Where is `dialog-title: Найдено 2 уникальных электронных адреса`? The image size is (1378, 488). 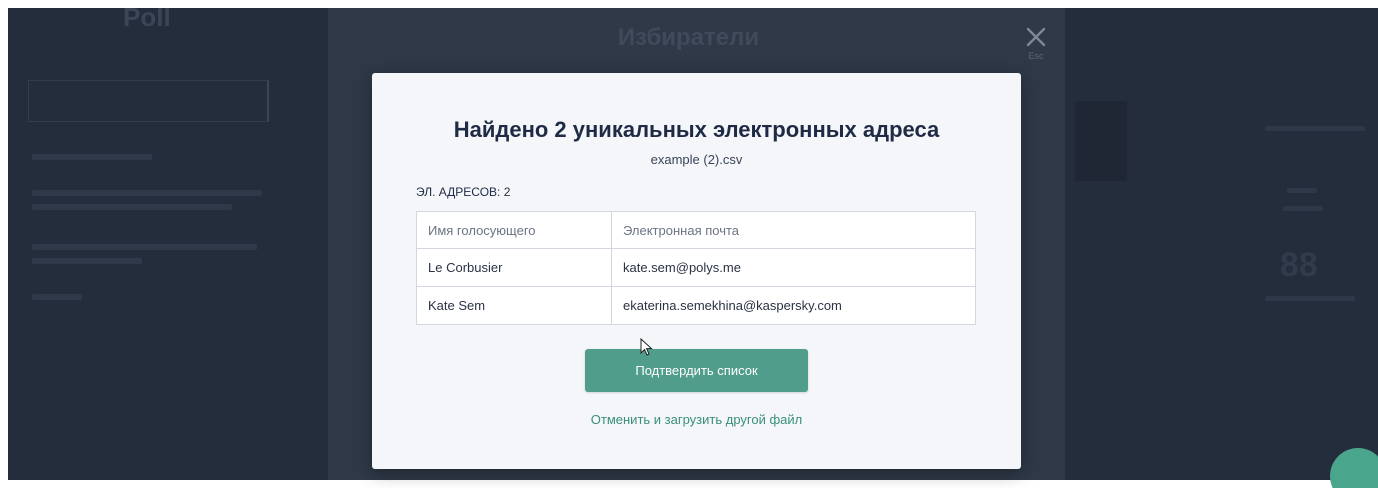
dialog-title: Найдено 2 уникальных электронных адреса is located at coordinates (696, 129).